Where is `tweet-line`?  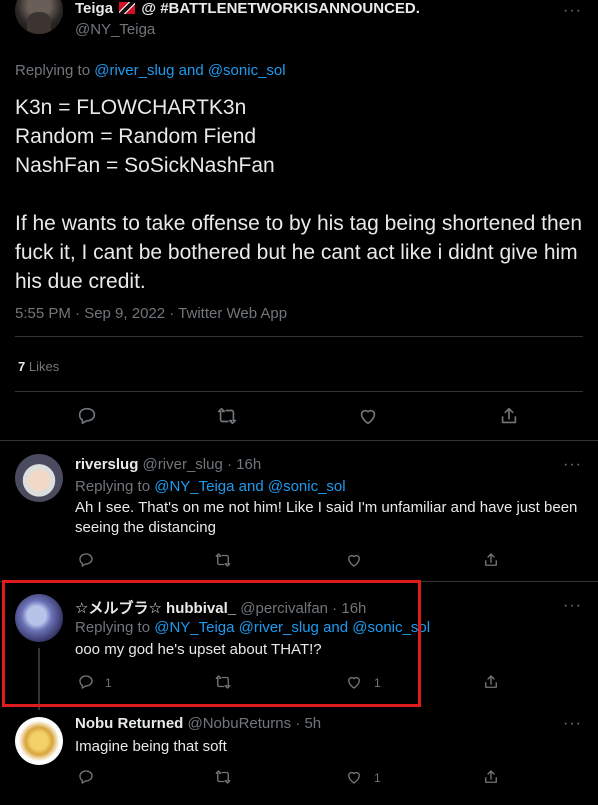
tweet-line is located at coordinates (300, 194).